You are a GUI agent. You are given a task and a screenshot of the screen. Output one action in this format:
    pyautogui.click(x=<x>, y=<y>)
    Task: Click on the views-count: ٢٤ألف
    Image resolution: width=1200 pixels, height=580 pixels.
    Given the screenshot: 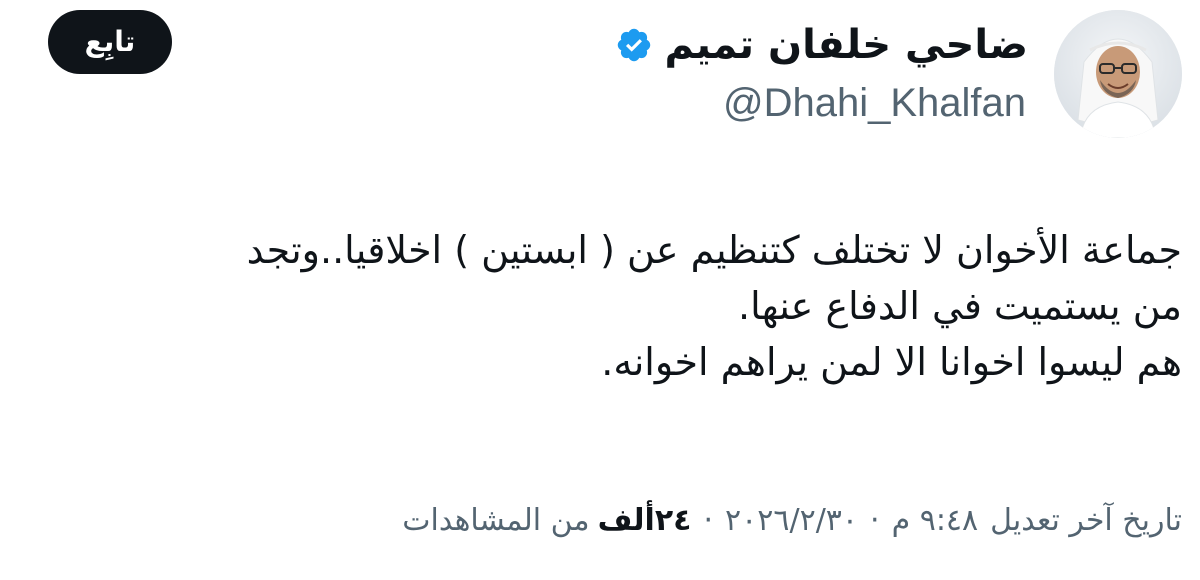 What is the action you would take?
    pyautogui.click(x=644, y=520)
    